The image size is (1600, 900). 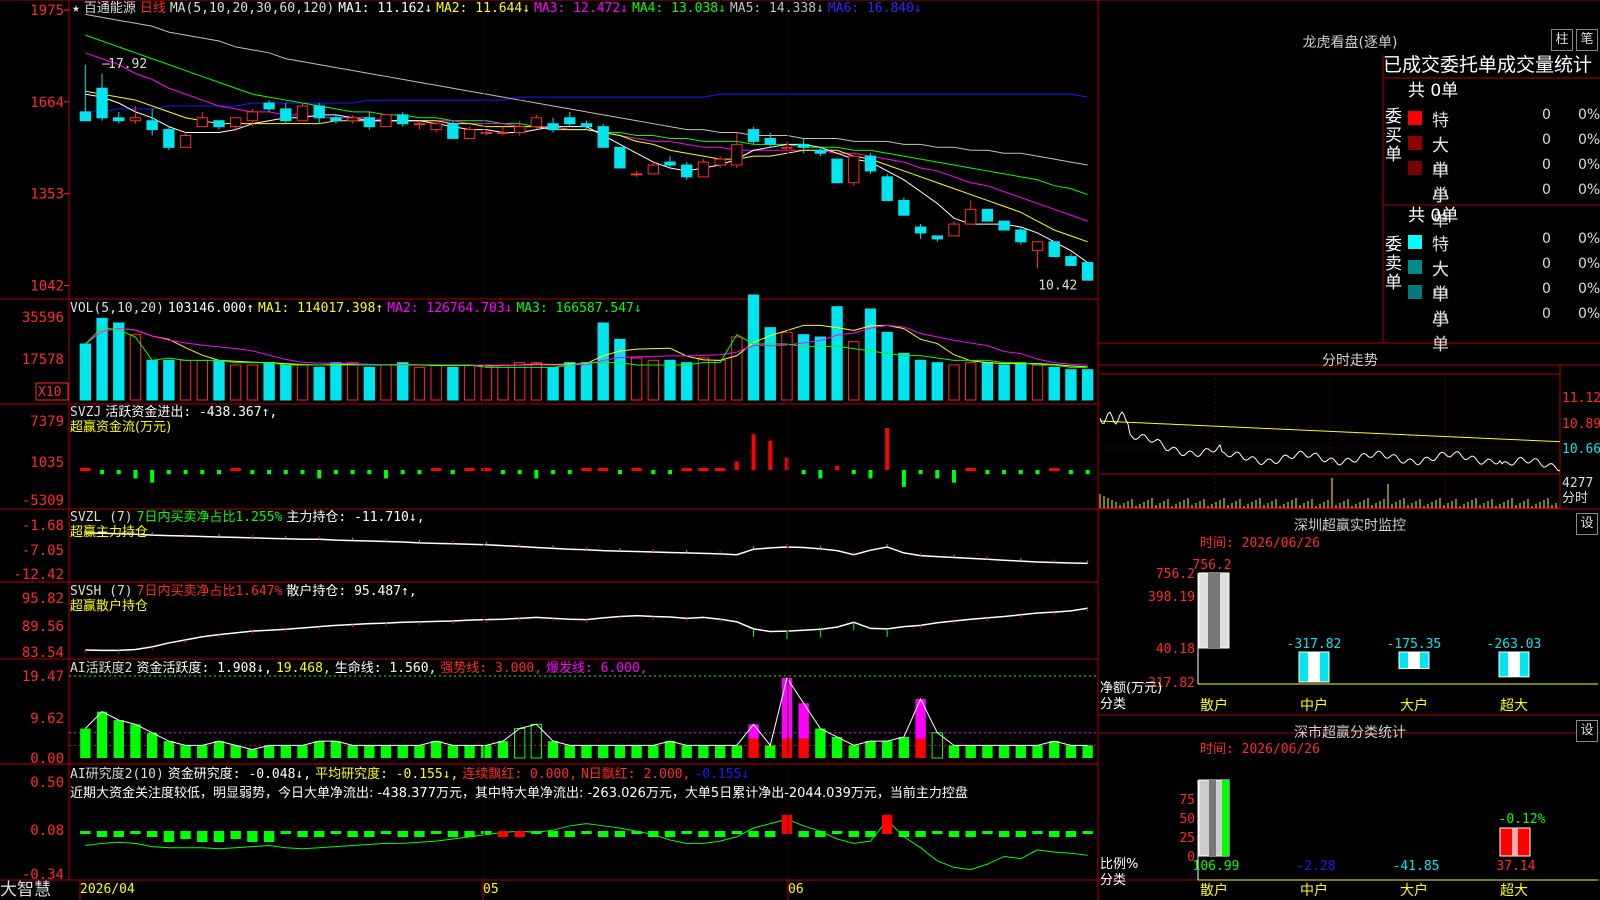 I want to click on svsh-hold: 散户持仓: 95.487↑,, so click(x=351, y=591).